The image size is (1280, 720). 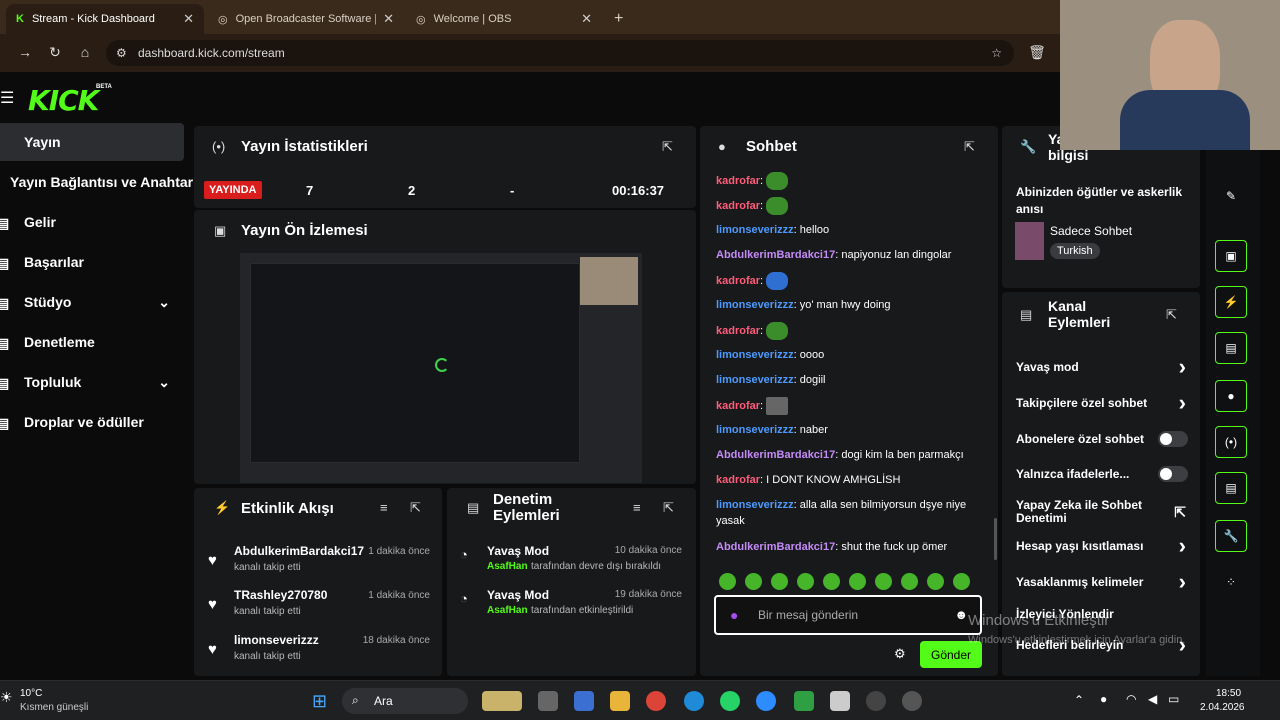 What do you see at coordinates (1231, 196) in the screenshot?
I see `edit-pencil-icon: ✎` at bounding box center [1231, 196].